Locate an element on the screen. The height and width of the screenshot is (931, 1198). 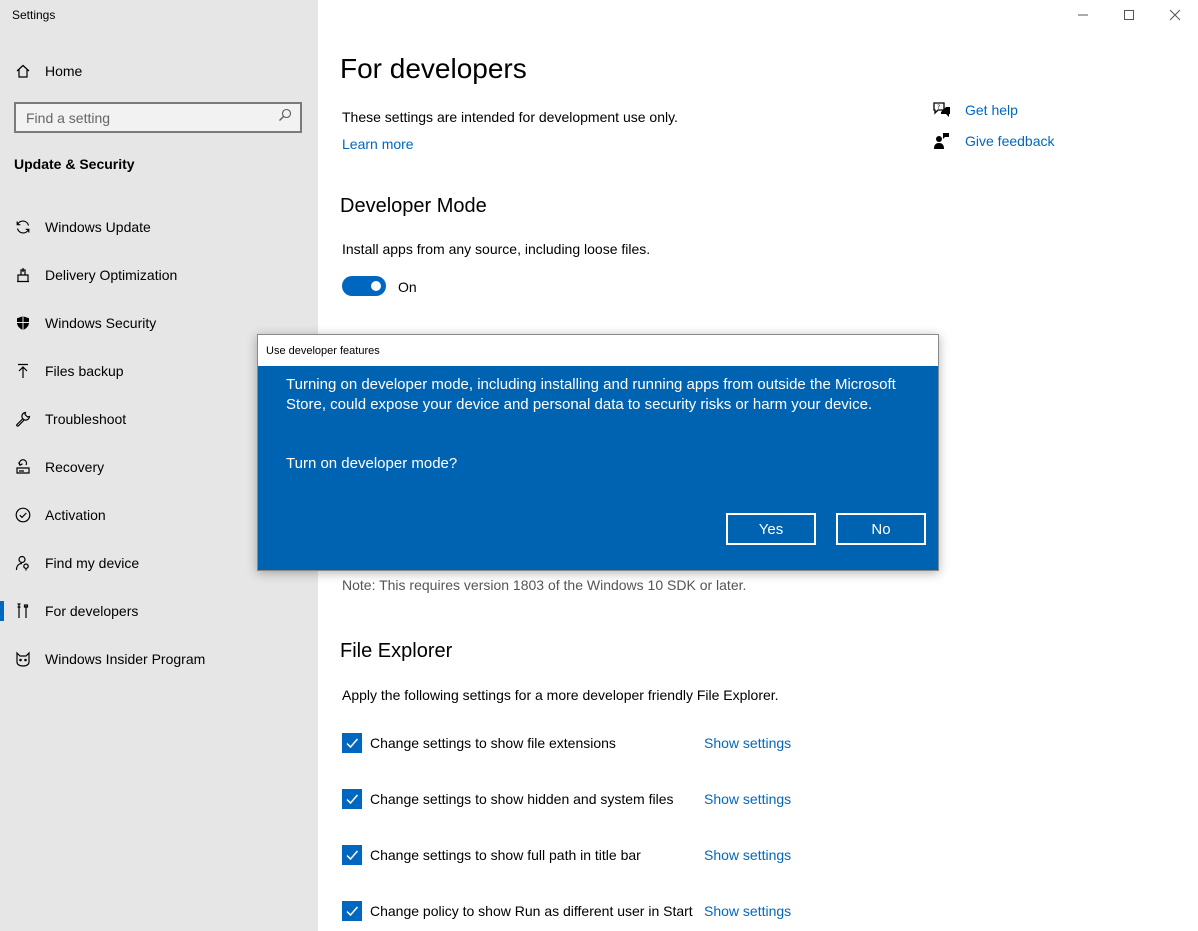
sidebar-item-delivery-optimization: Delivery Optimization is located at coordinates (159, 275).